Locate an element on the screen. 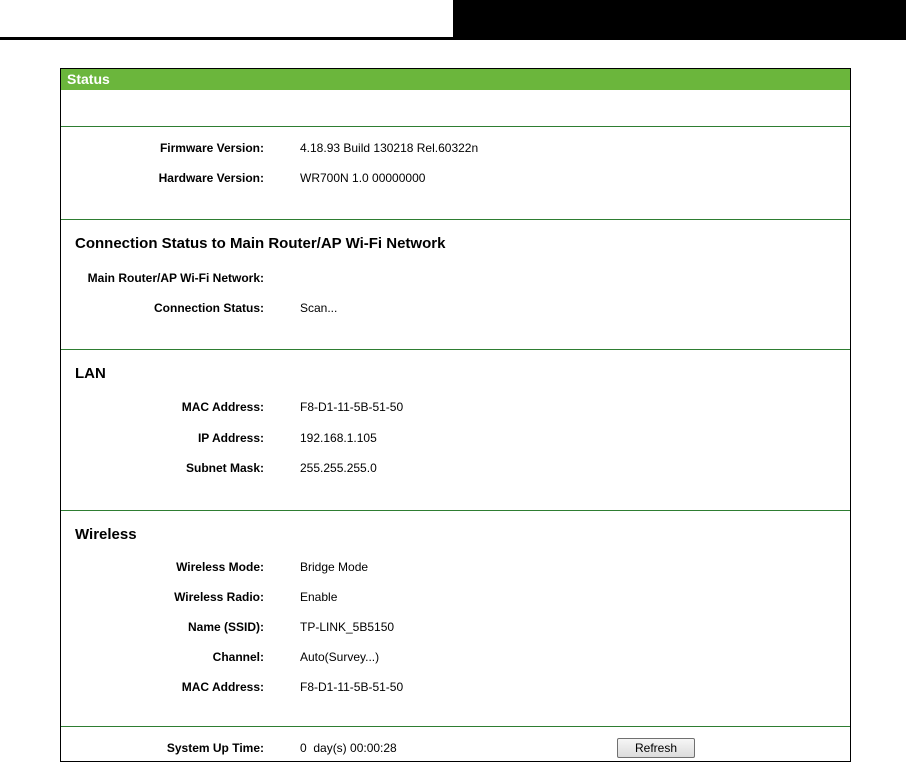 This screenshot has width=906, height=765. wireless-radio-label: Wireless Radio: is located at coordinates (219, 597).